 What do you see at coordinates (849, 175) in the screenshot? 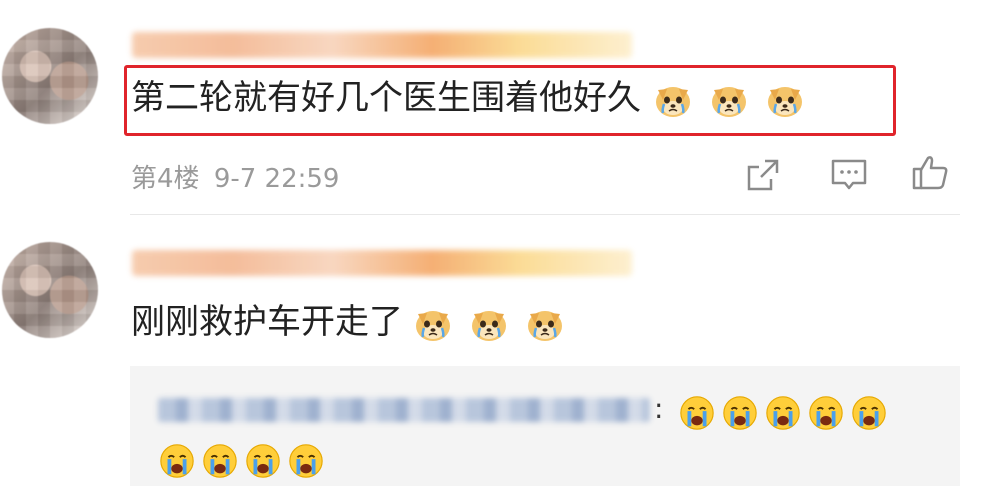
I see `comment-icon` at bounding box center [849, 175].